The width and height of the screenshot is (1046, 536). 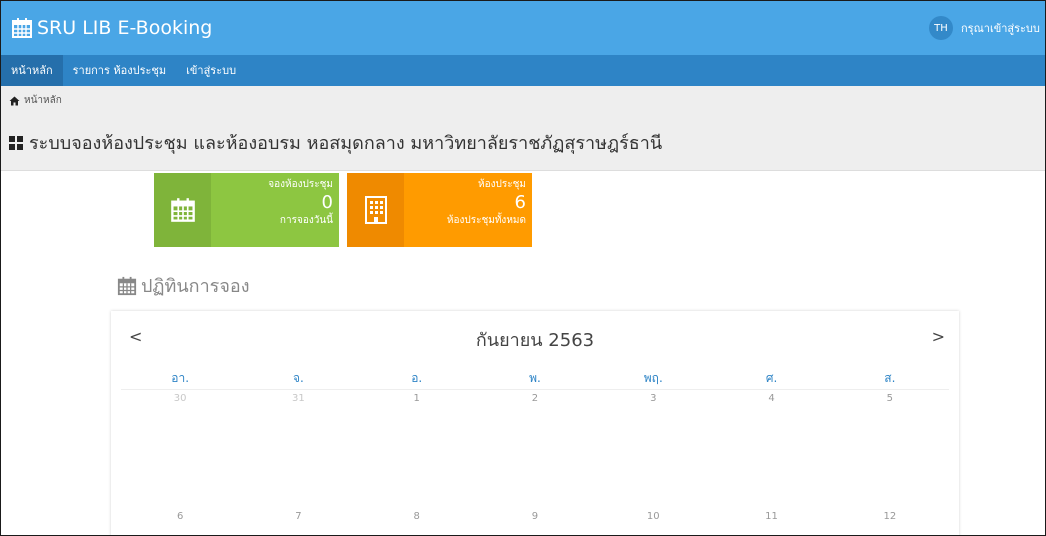 What do you see at coordinates (502, 184) in the screenshot?
I see `rooms-label: ห้องประชุม` at bounding box center [502, 184].